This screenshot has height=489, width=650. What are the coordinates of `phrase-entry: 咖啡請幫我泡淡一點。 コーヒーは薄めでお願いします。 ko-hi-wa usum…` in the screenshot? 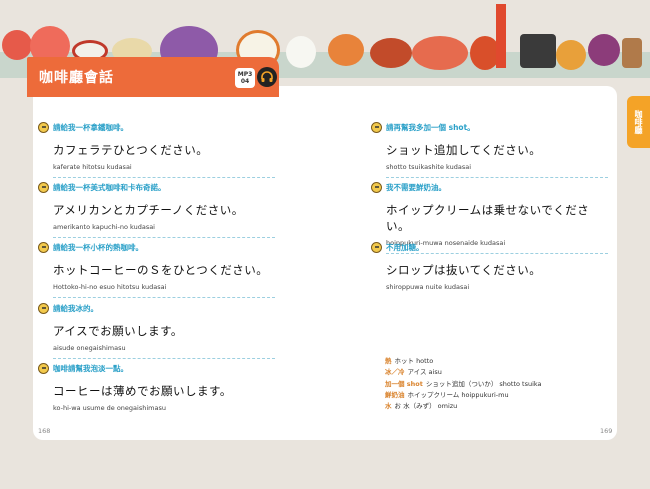 It's located at (158, 387).